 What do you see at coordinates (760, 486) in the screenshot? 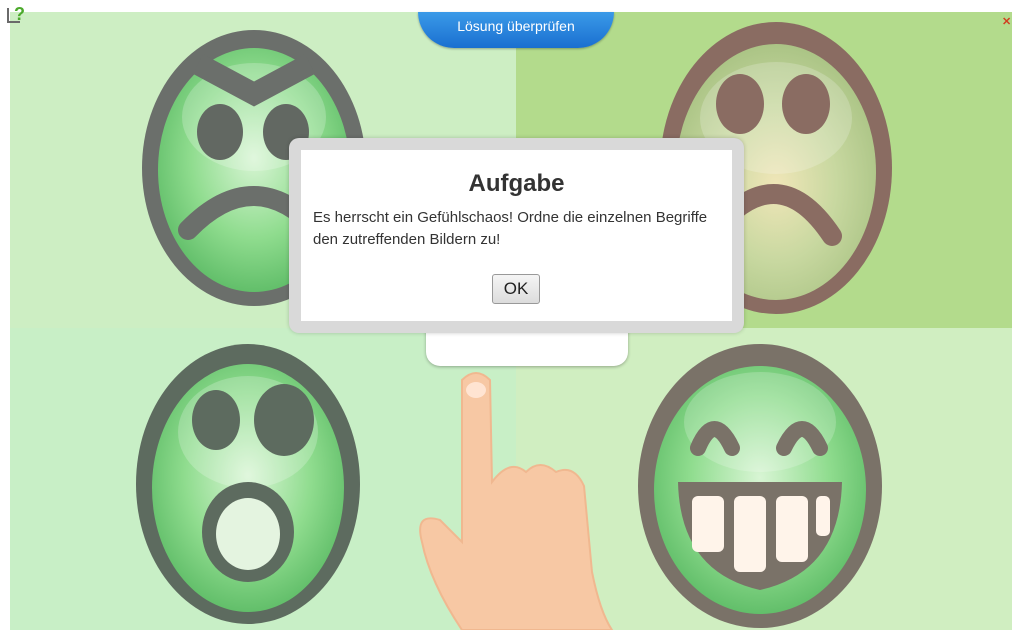
I see `grinning-smiley` at bounding box center [760, 486].